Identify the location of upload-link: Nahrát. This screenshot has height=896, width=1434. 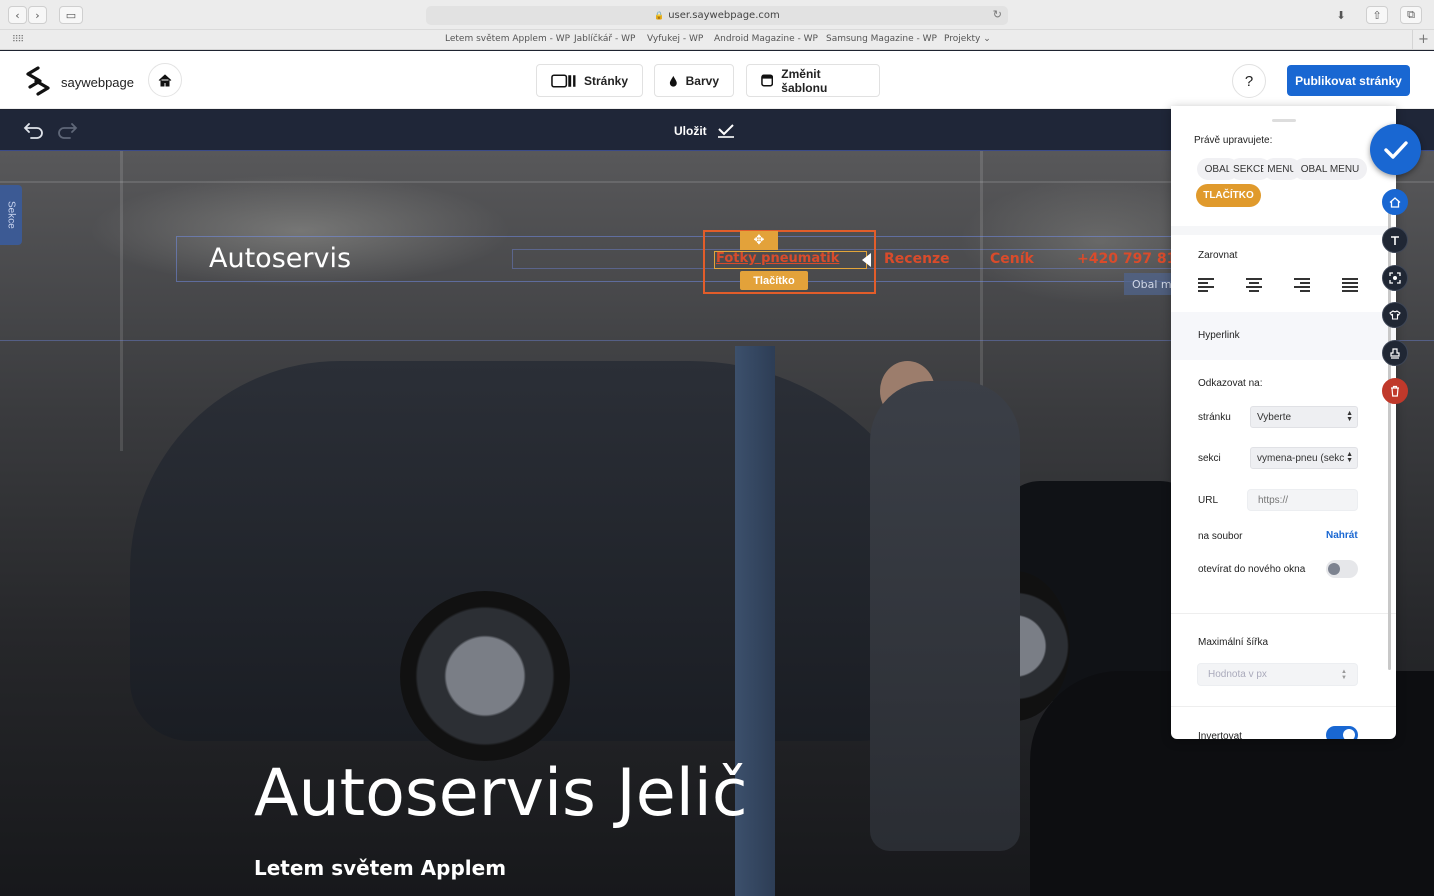
(1342, 535).